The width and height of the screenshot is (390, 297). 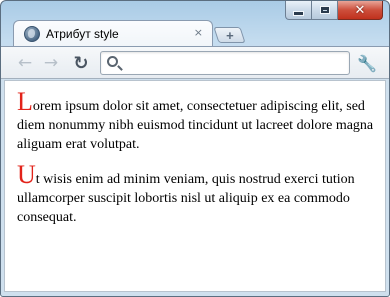 I want to click on search-icon, so click(x=112, y=61).